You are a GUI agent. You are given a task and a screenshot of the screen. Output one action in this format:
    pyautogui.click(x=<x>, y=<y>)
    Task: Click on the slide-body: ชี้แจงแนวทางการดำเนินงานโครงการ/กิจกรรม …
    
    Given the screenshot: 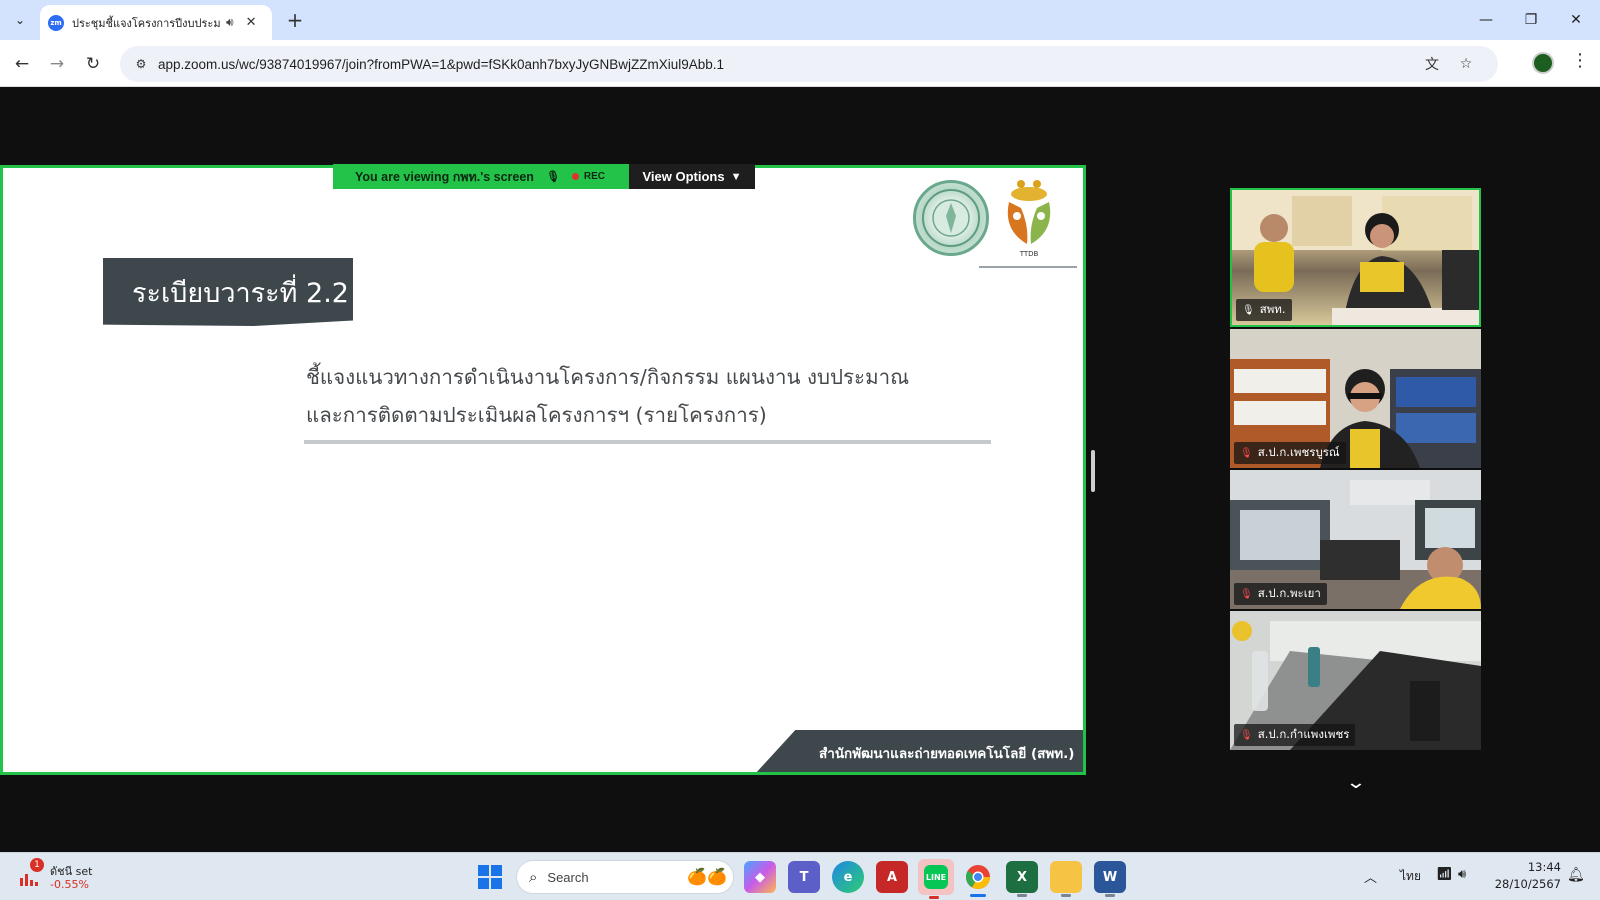 What is the action you would take?
    pyautogui.click(x=607, y=396)
    